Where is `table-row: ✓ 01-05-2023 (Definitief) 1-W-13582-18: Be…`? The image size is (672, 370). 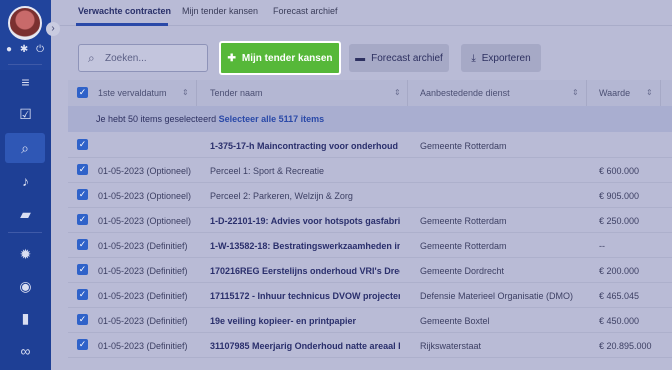 table-row: ✓ 01-05-2023 (Definitief) 1-W-13582-18: Be… is located at coordinates (370, 245).